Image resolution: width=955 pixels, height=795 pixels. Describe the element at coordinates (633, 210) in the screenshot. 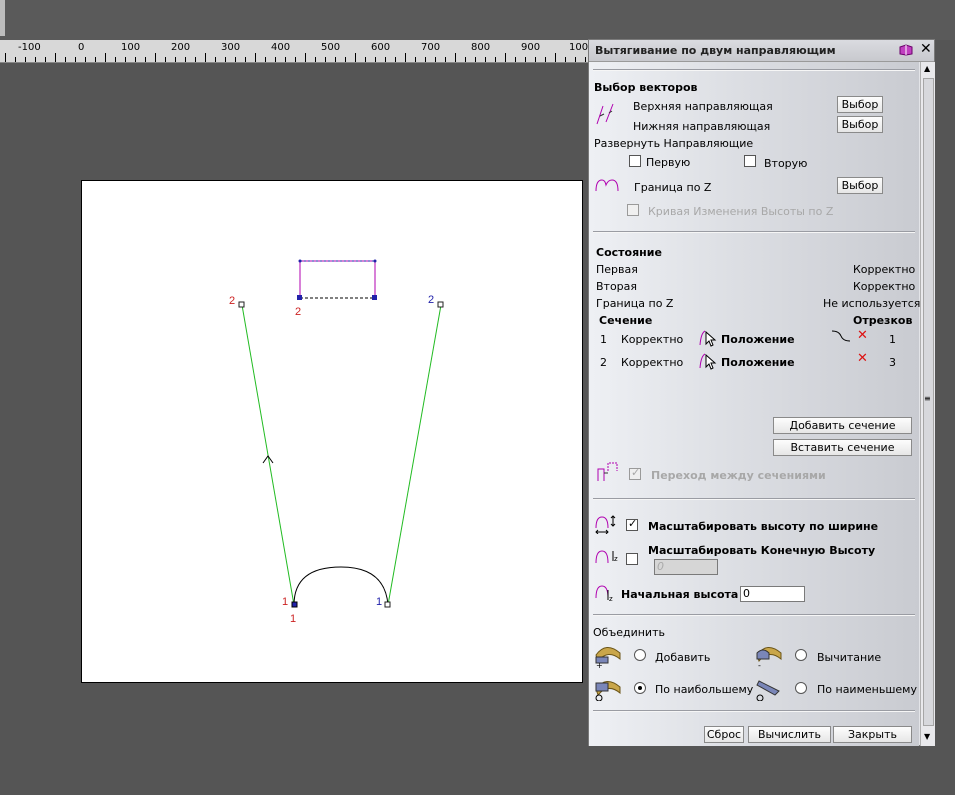

I see `z-curve-checkbox` at that location.